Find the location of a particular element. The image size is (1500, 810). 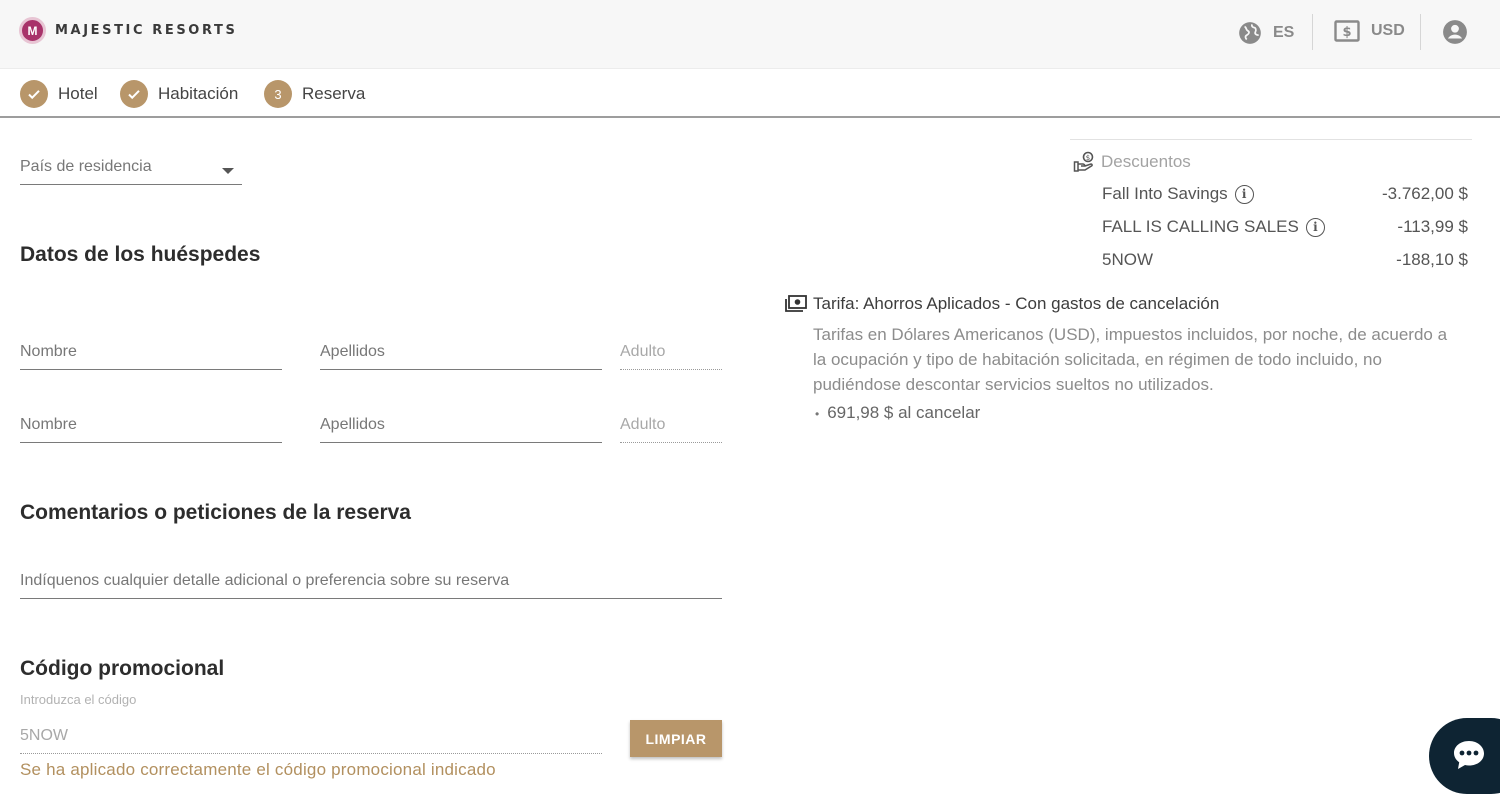

promo-code-input: 5NOW is located at coordinates (311, 736).